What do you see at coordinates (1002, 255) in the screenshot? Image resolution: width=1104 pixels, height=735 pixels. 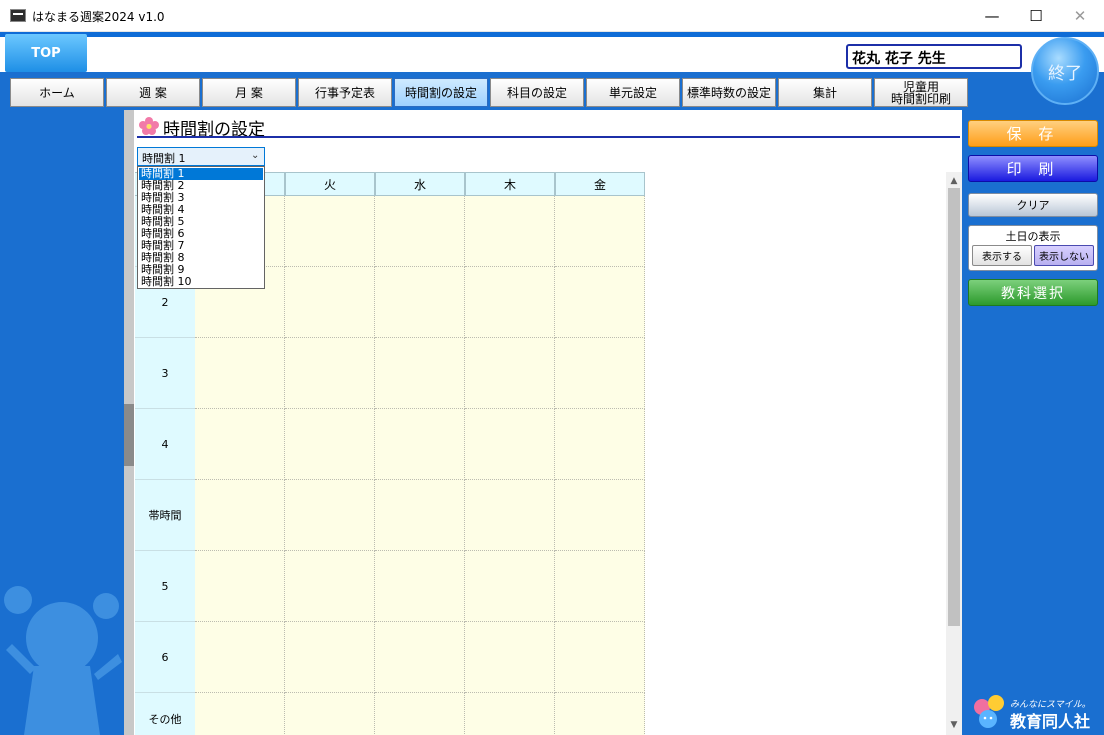 I see `weekend-show-button: 表示する` at bounding box center [1002, 255].